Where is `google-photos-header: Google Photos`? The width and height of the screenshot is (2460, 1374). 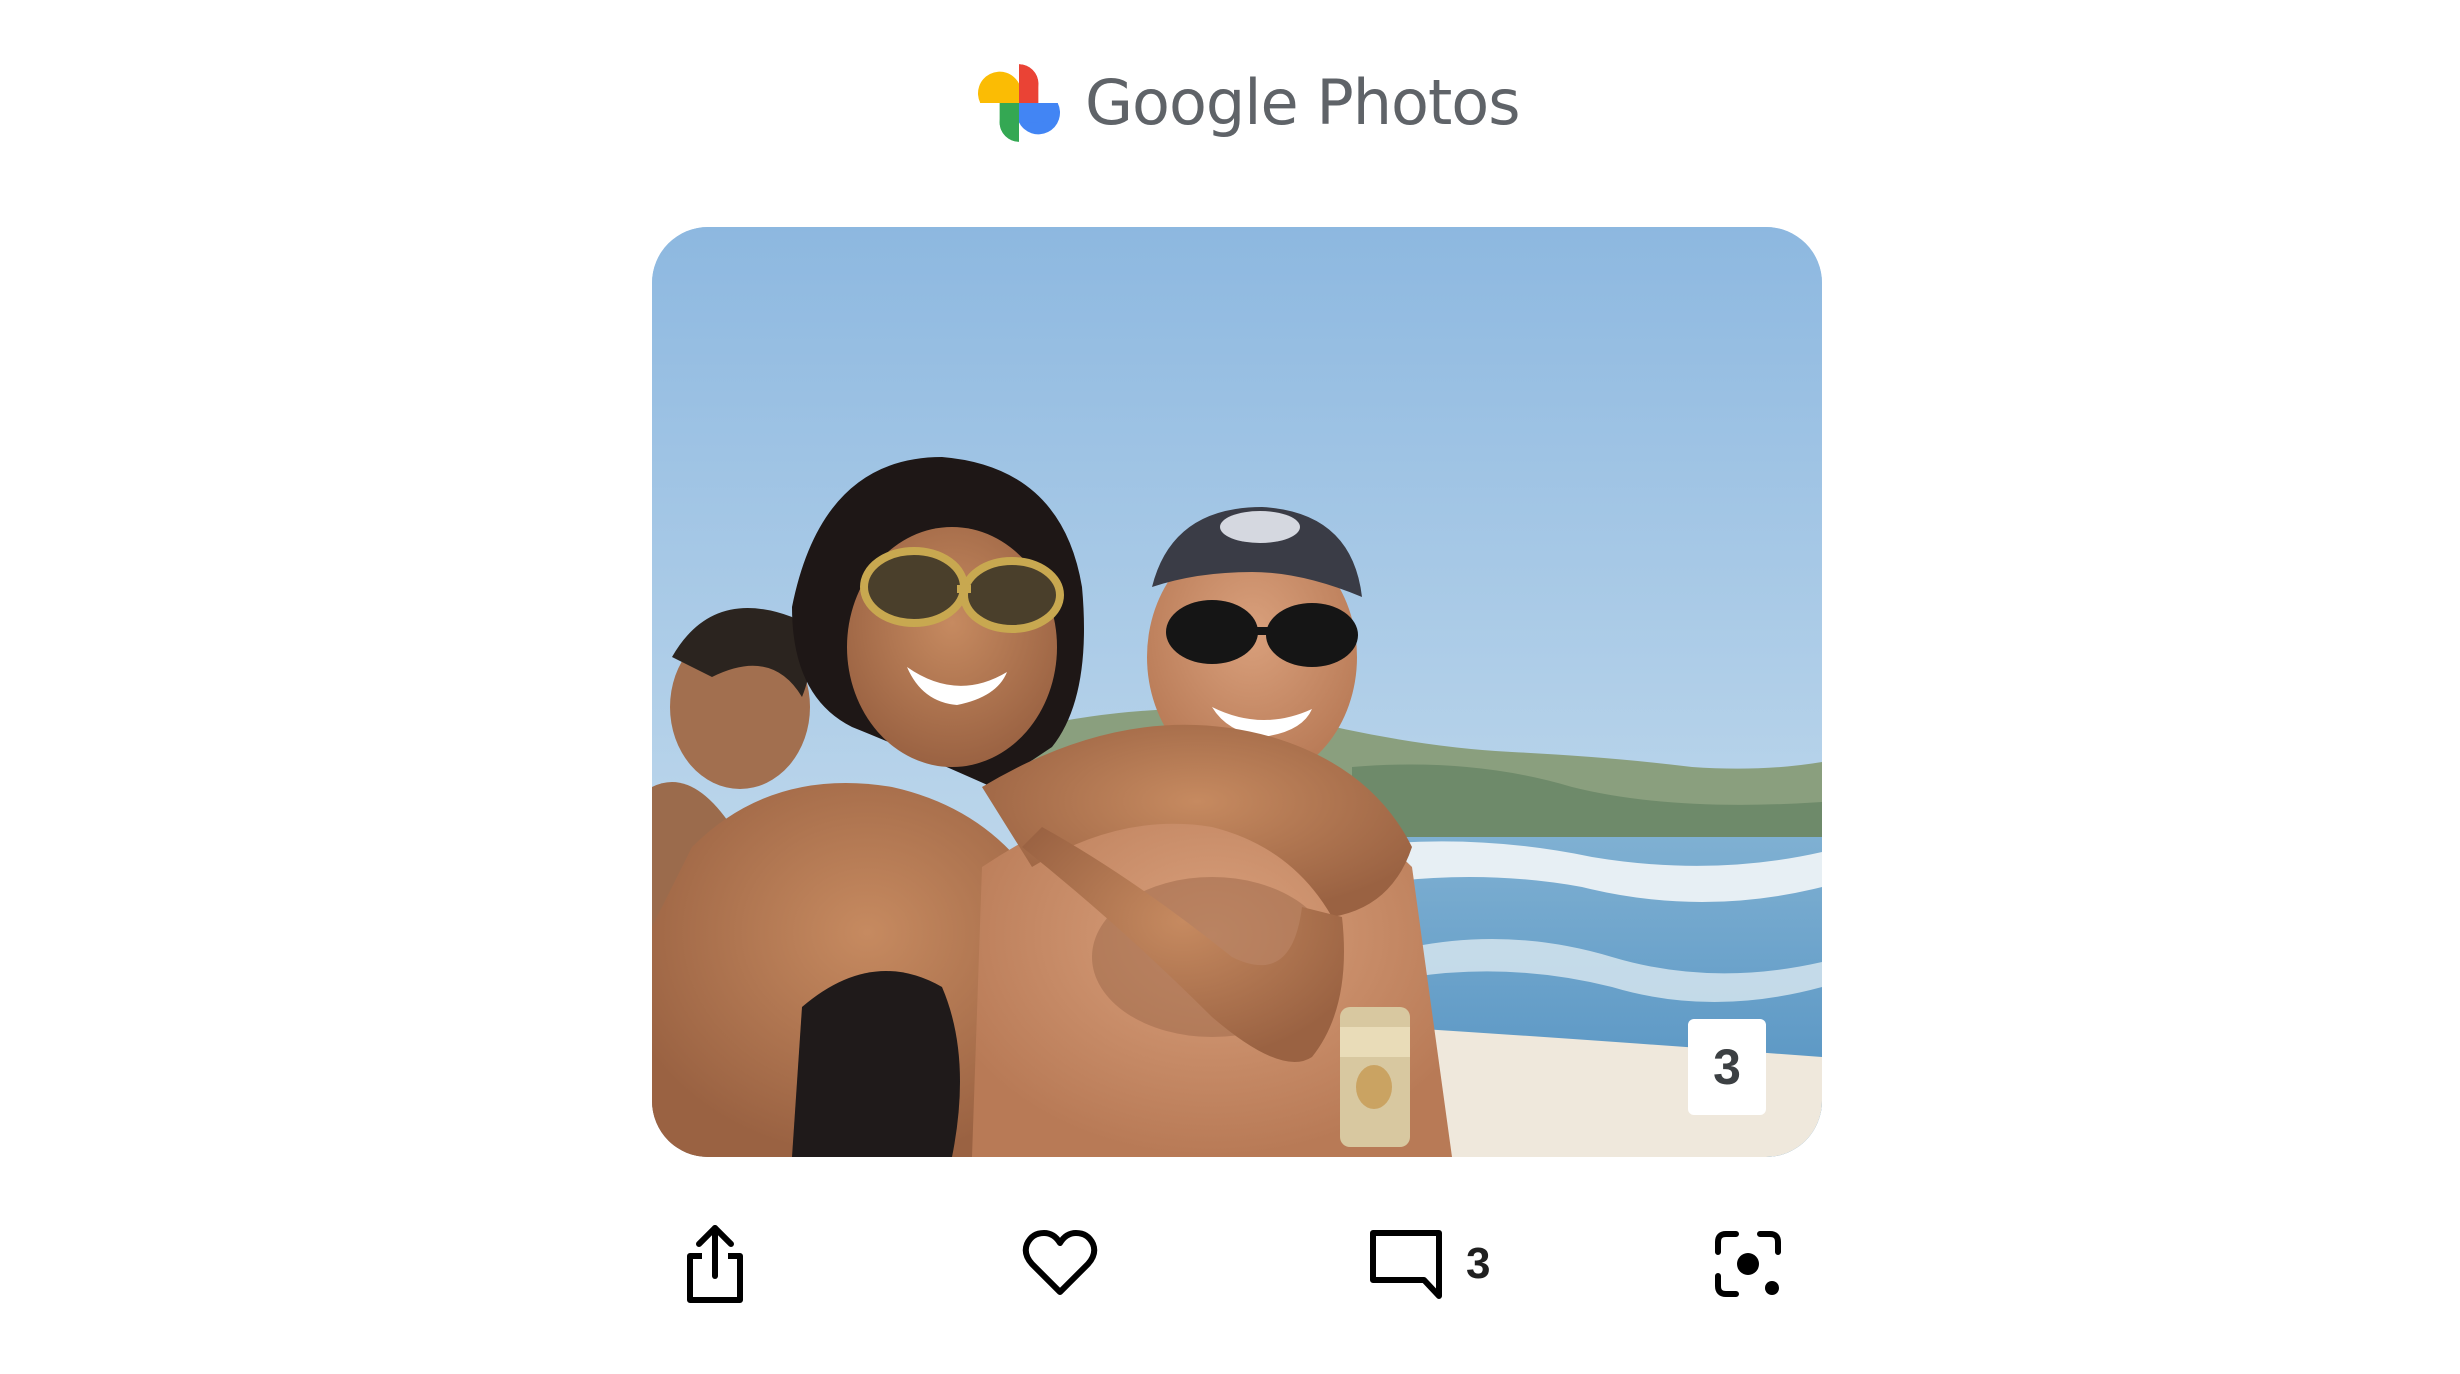
google-photos-header: Google Photos is located at coordinates (1248, 103).